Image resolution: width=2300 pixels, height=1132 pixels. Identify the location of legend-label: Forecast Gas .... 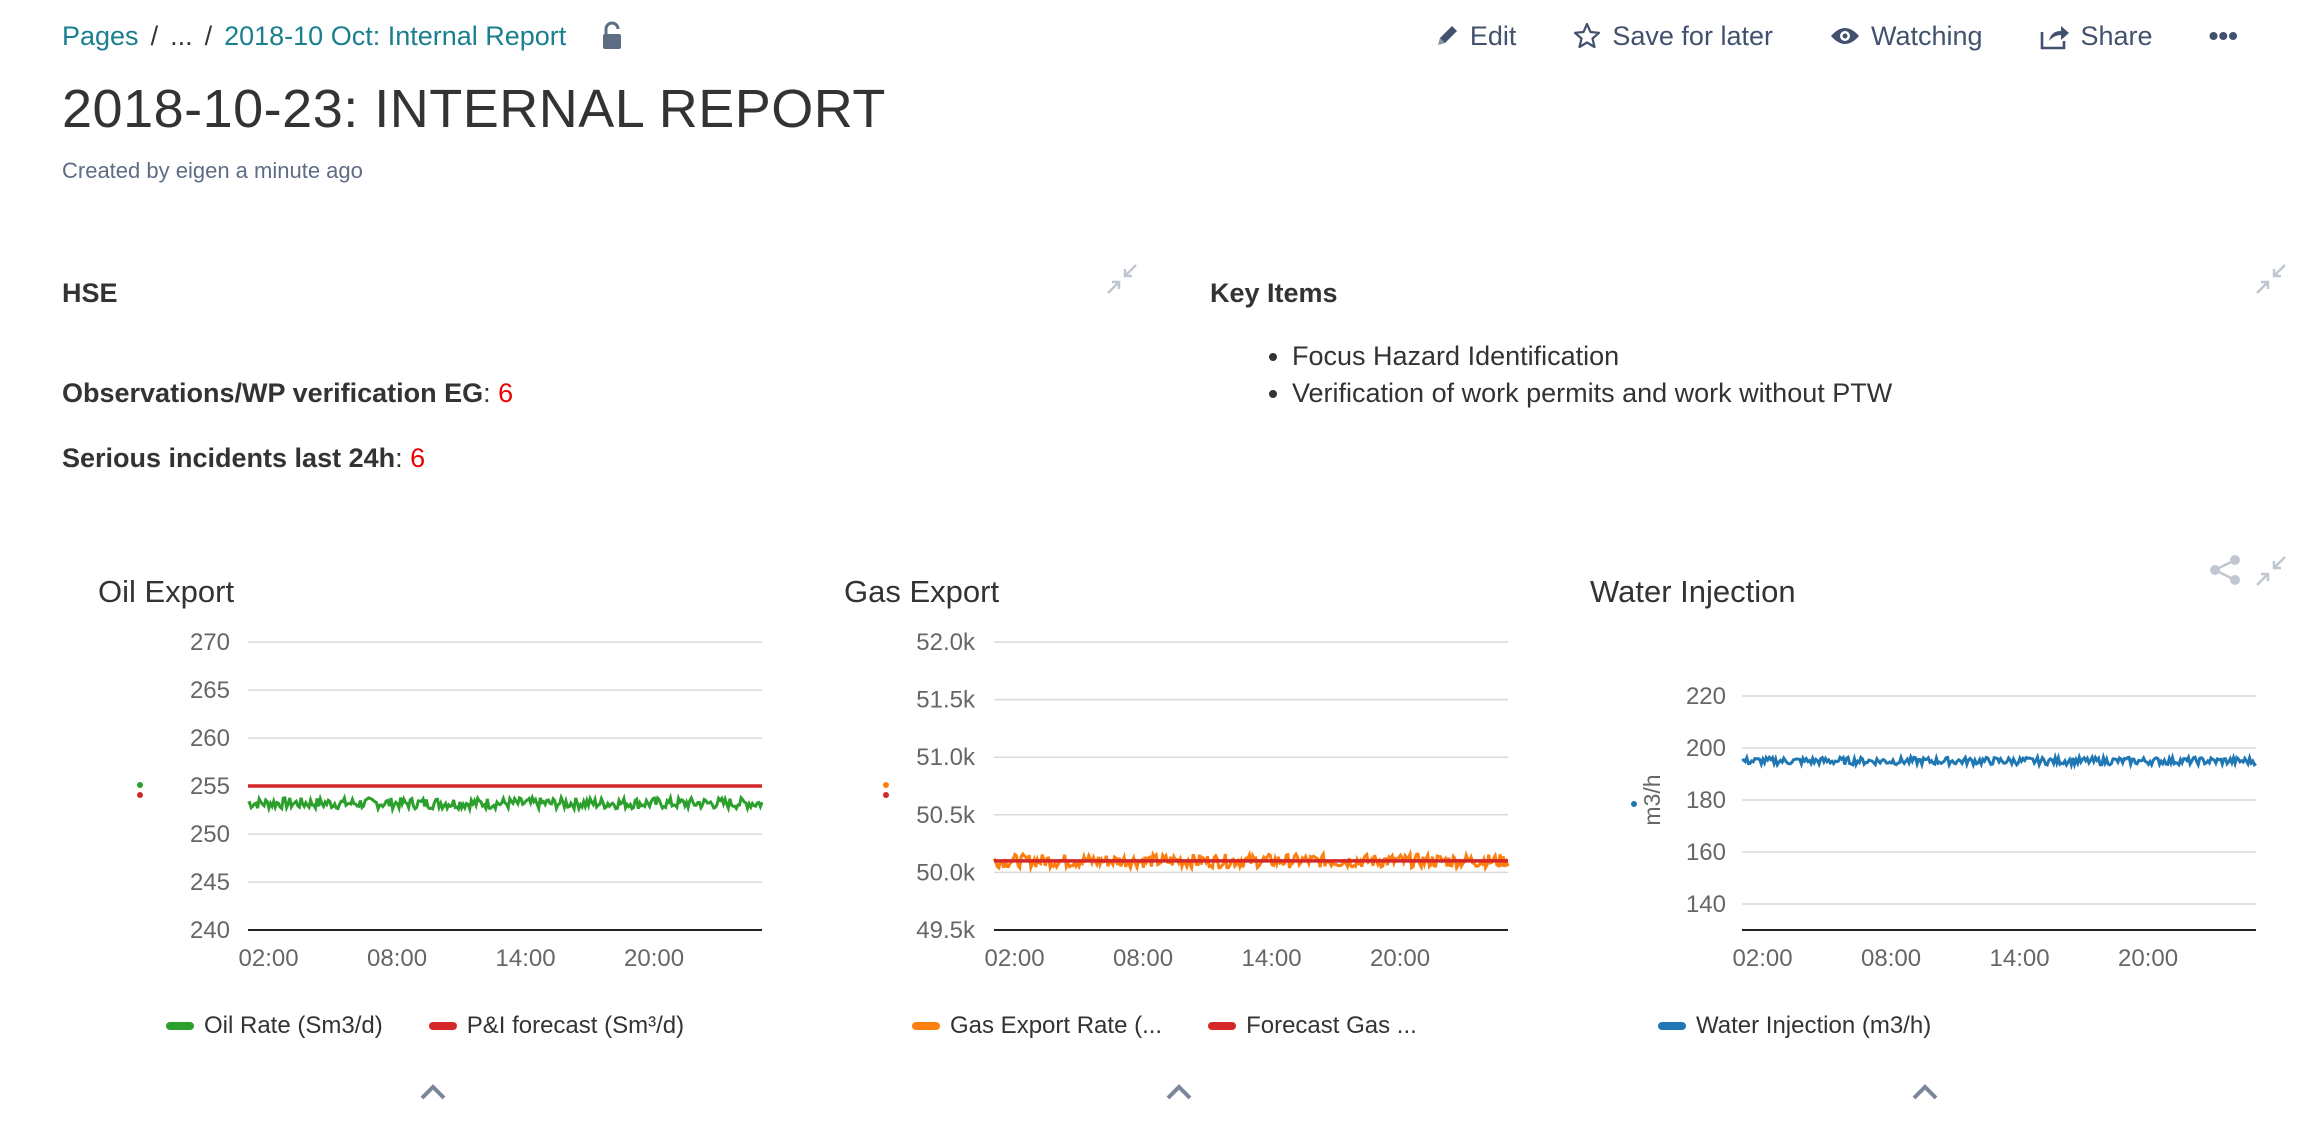
(1331, 1025).